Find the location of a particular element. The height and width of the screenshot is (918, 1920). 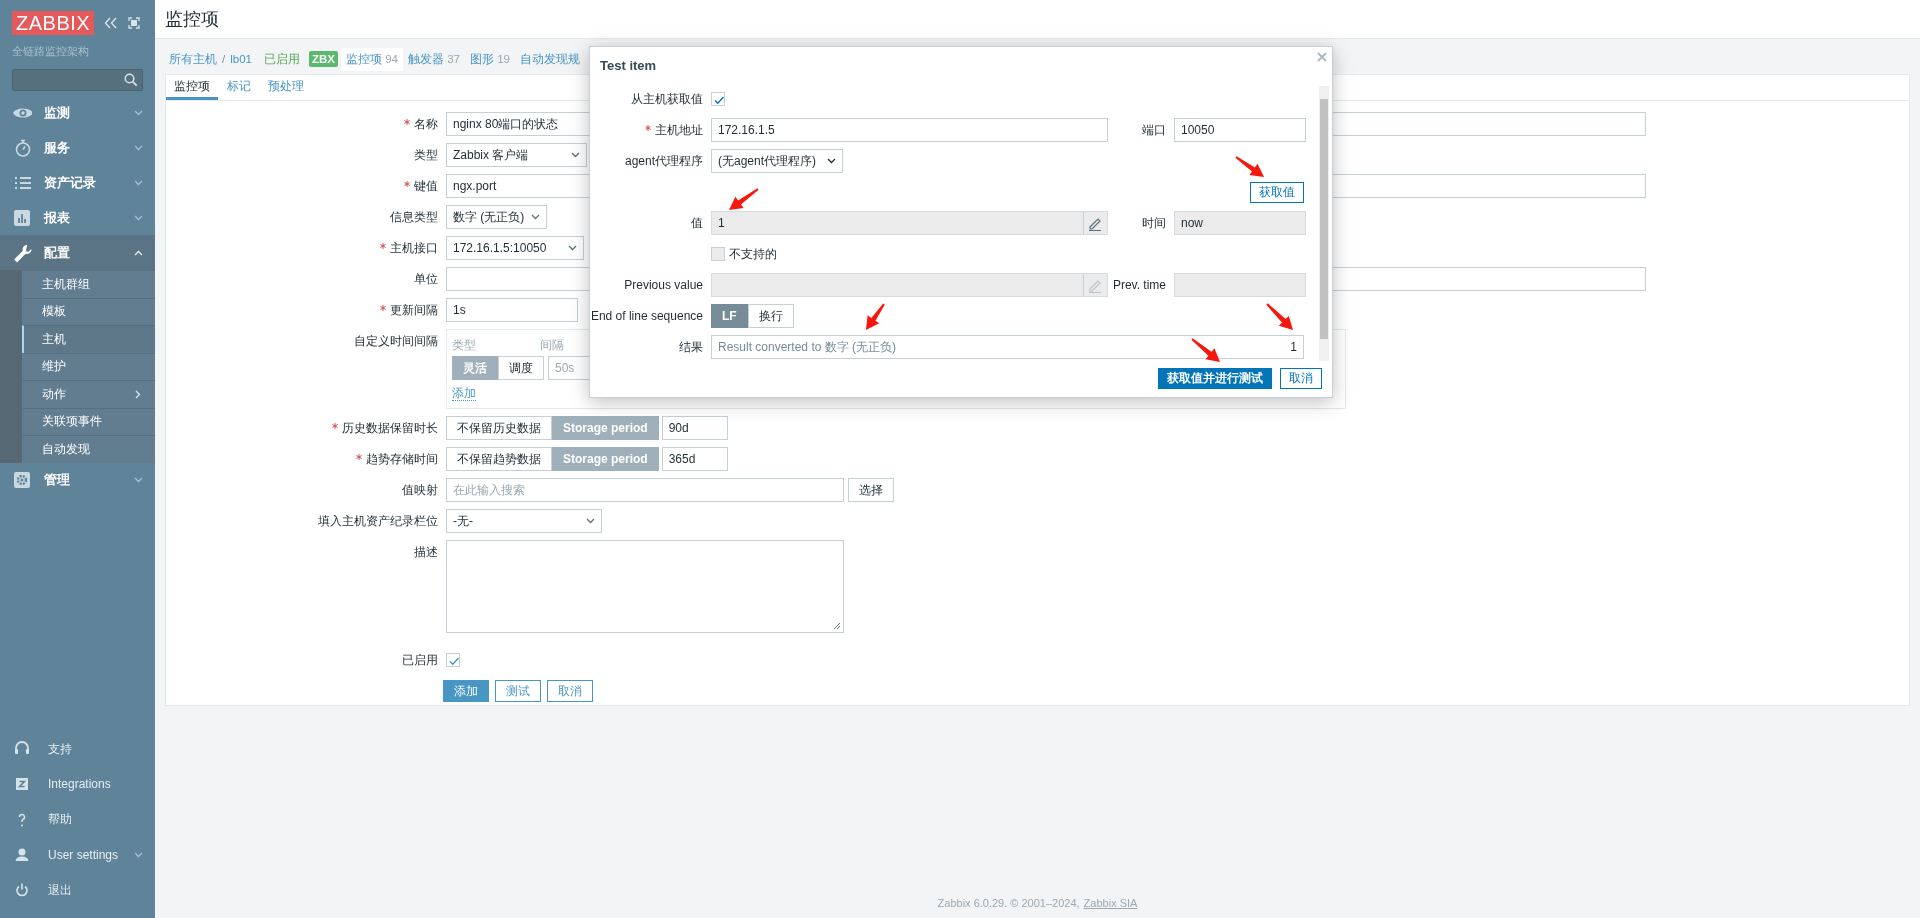

host-nav-tab: 触发器 37 is located at coordinates (433, 59).